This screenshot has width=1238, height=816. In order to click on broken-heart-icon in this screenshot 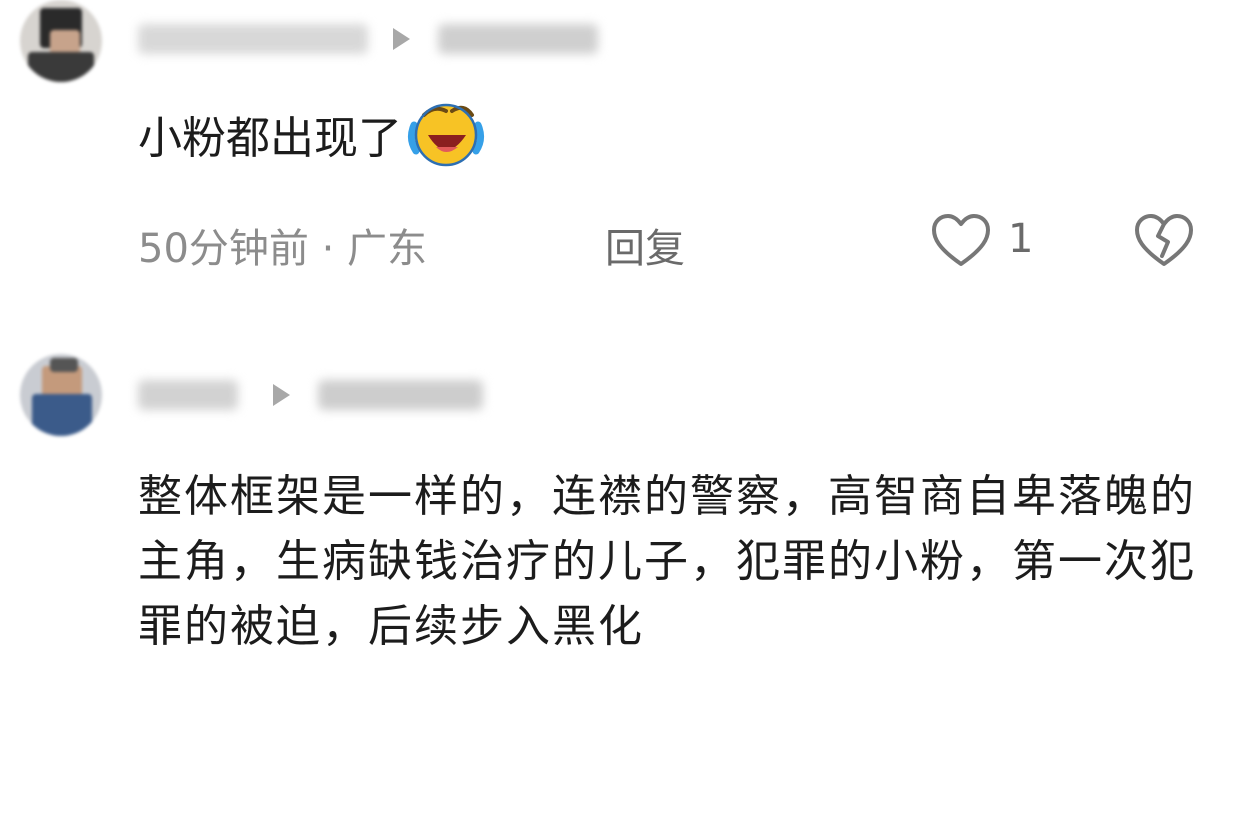, I will do `click(1164, 241)`.